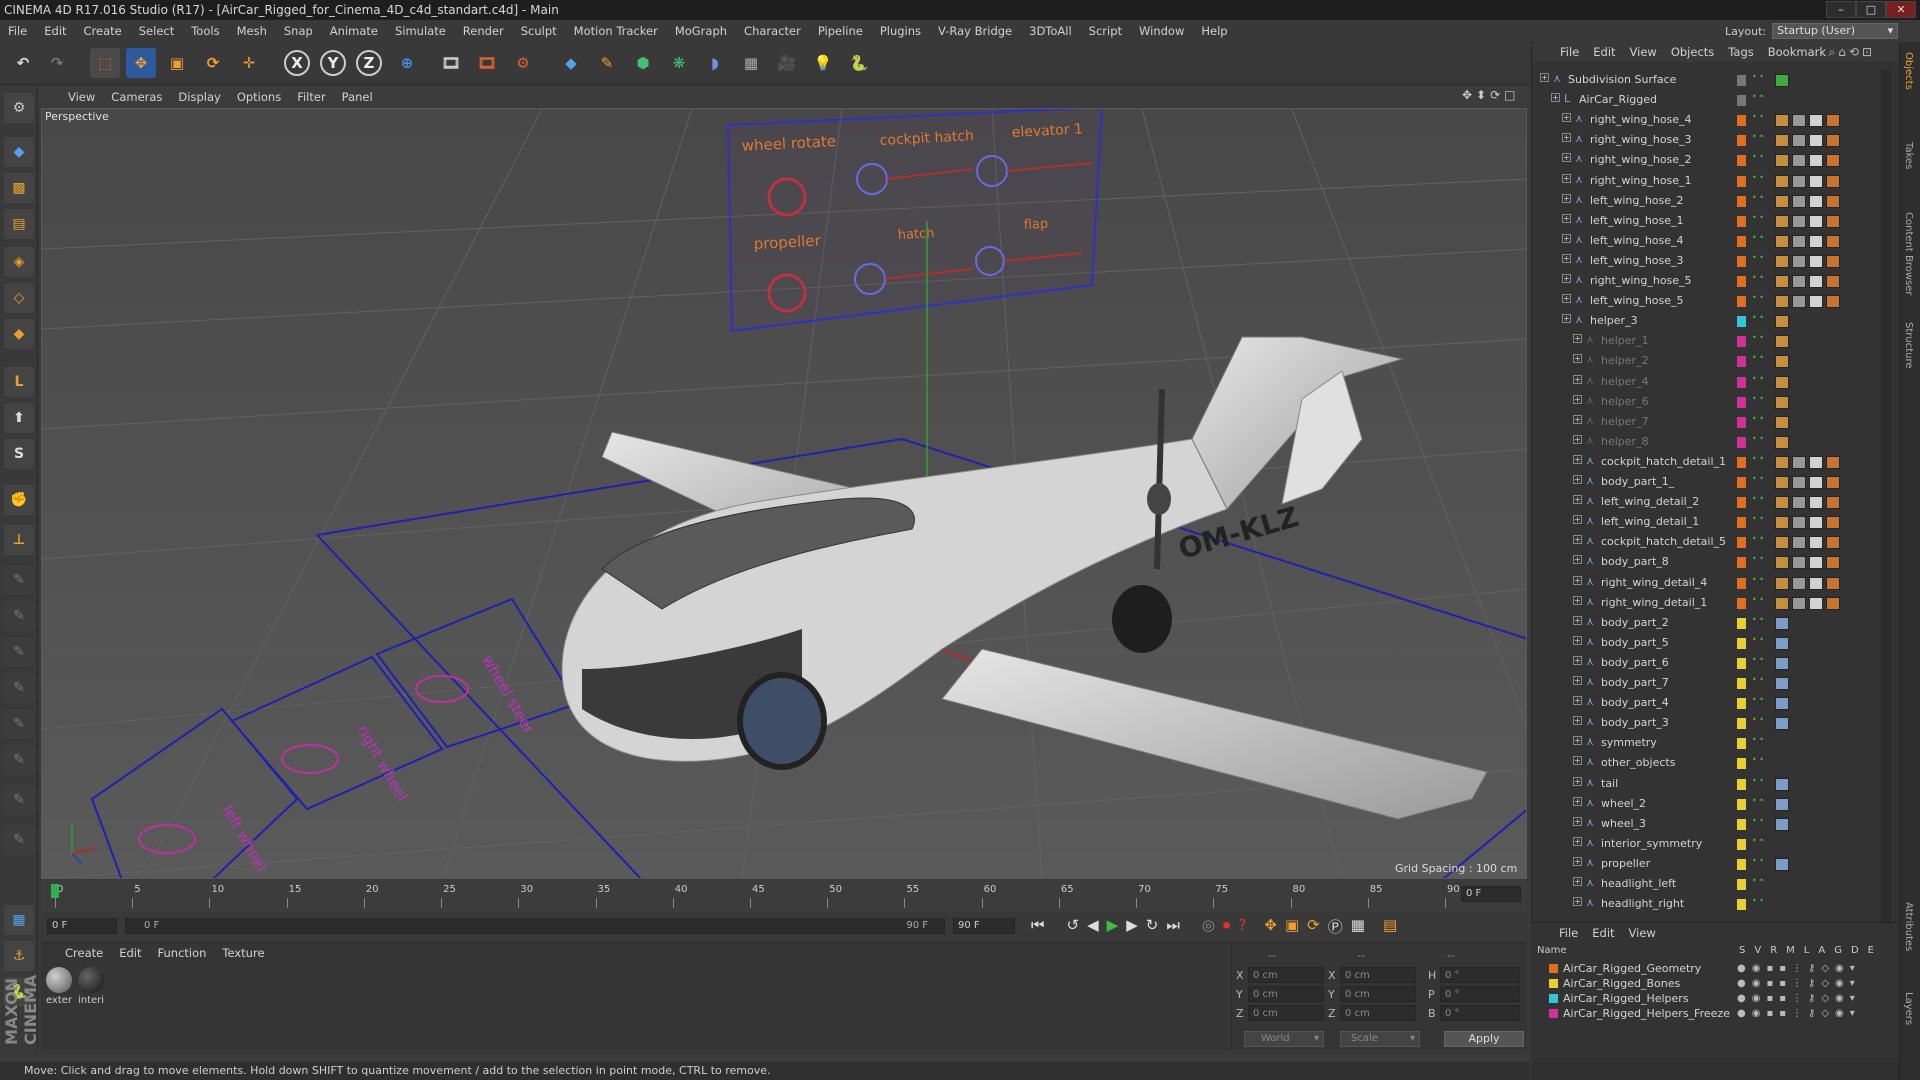  Describe the element at coordinates (19, 920) in the screenshot. I see `grid-snap-icon: ▦` at that location.